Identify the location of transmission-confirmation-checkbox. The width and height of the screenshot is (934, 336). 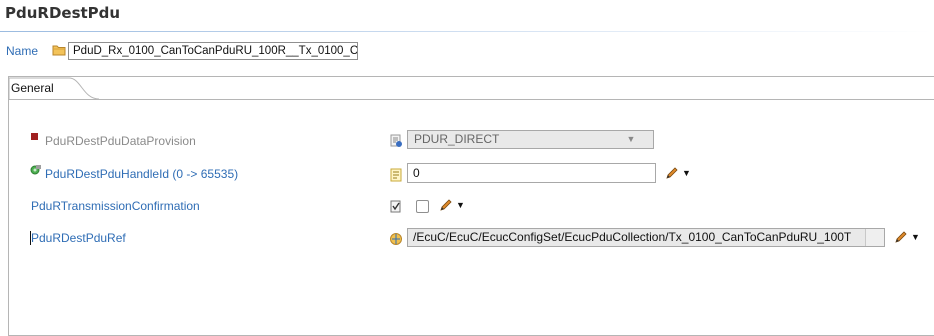
(422, 206).